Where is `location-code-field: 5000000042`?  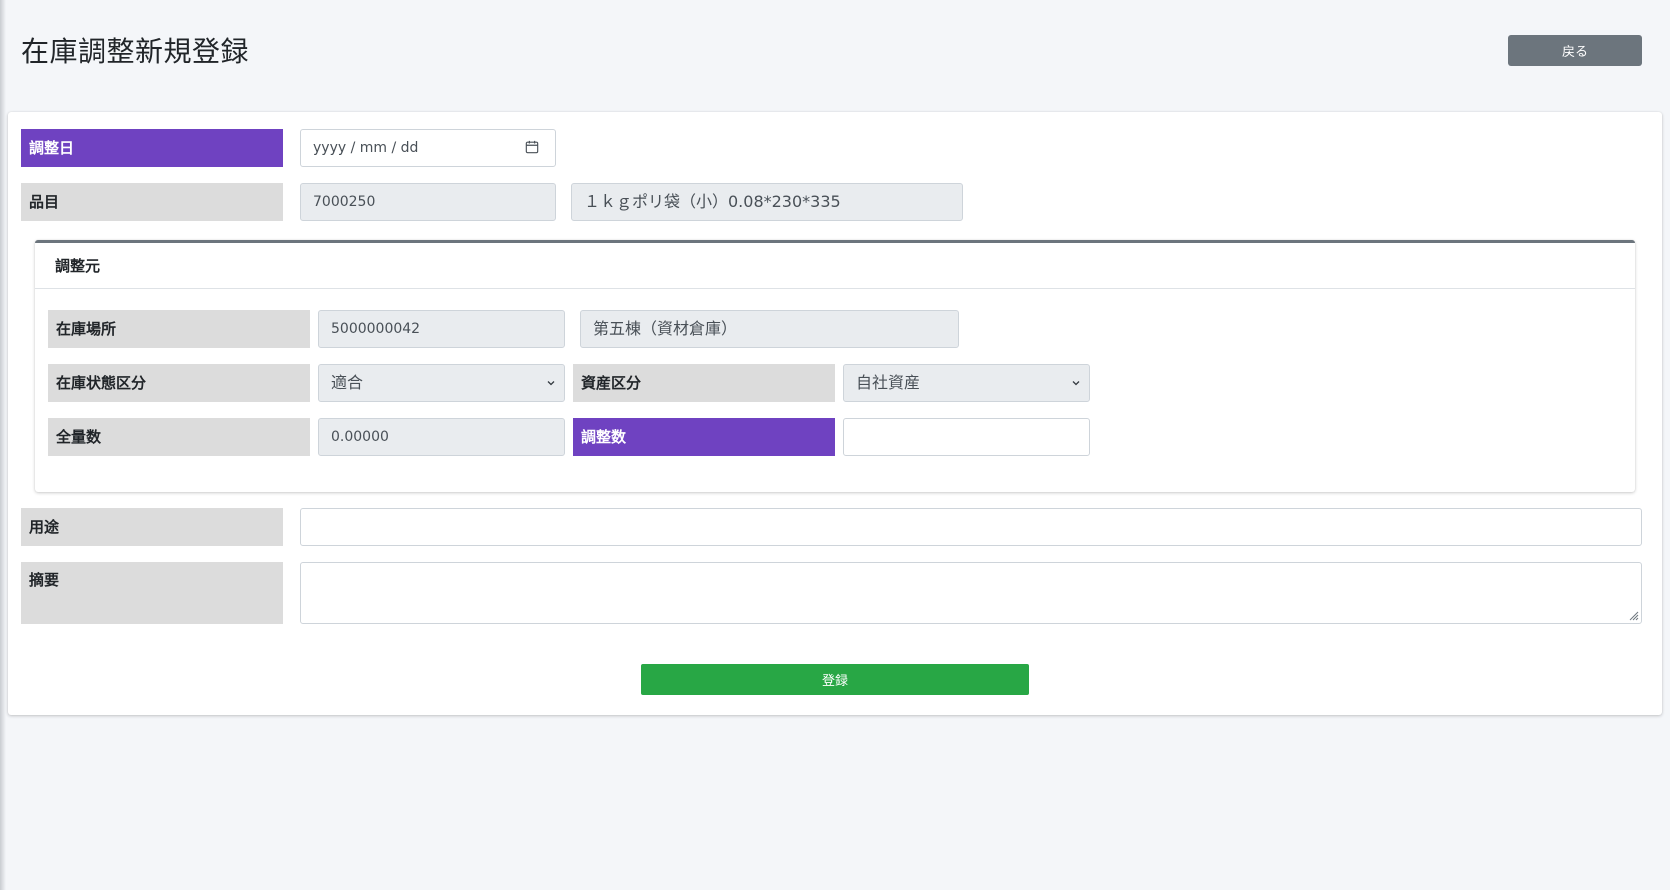 location-code-field: 5000000042 is located at coordinates (441, 329).